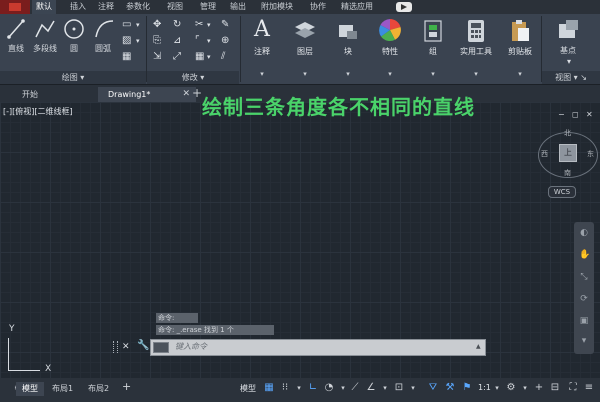  Describe the element at coordinates (177, 41) in the screenshot. I see `mirror-icon: ⊿` at that location.